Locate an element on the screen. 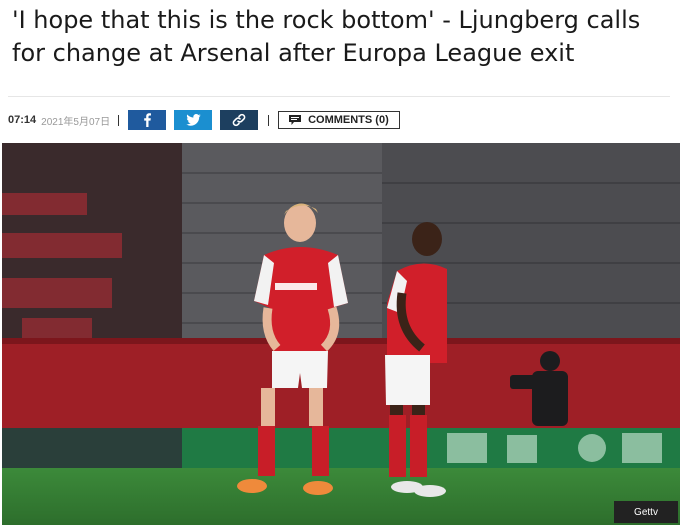 This screenshot has height=525, width=682. facebook-icon is located at coordinates (148, 120).